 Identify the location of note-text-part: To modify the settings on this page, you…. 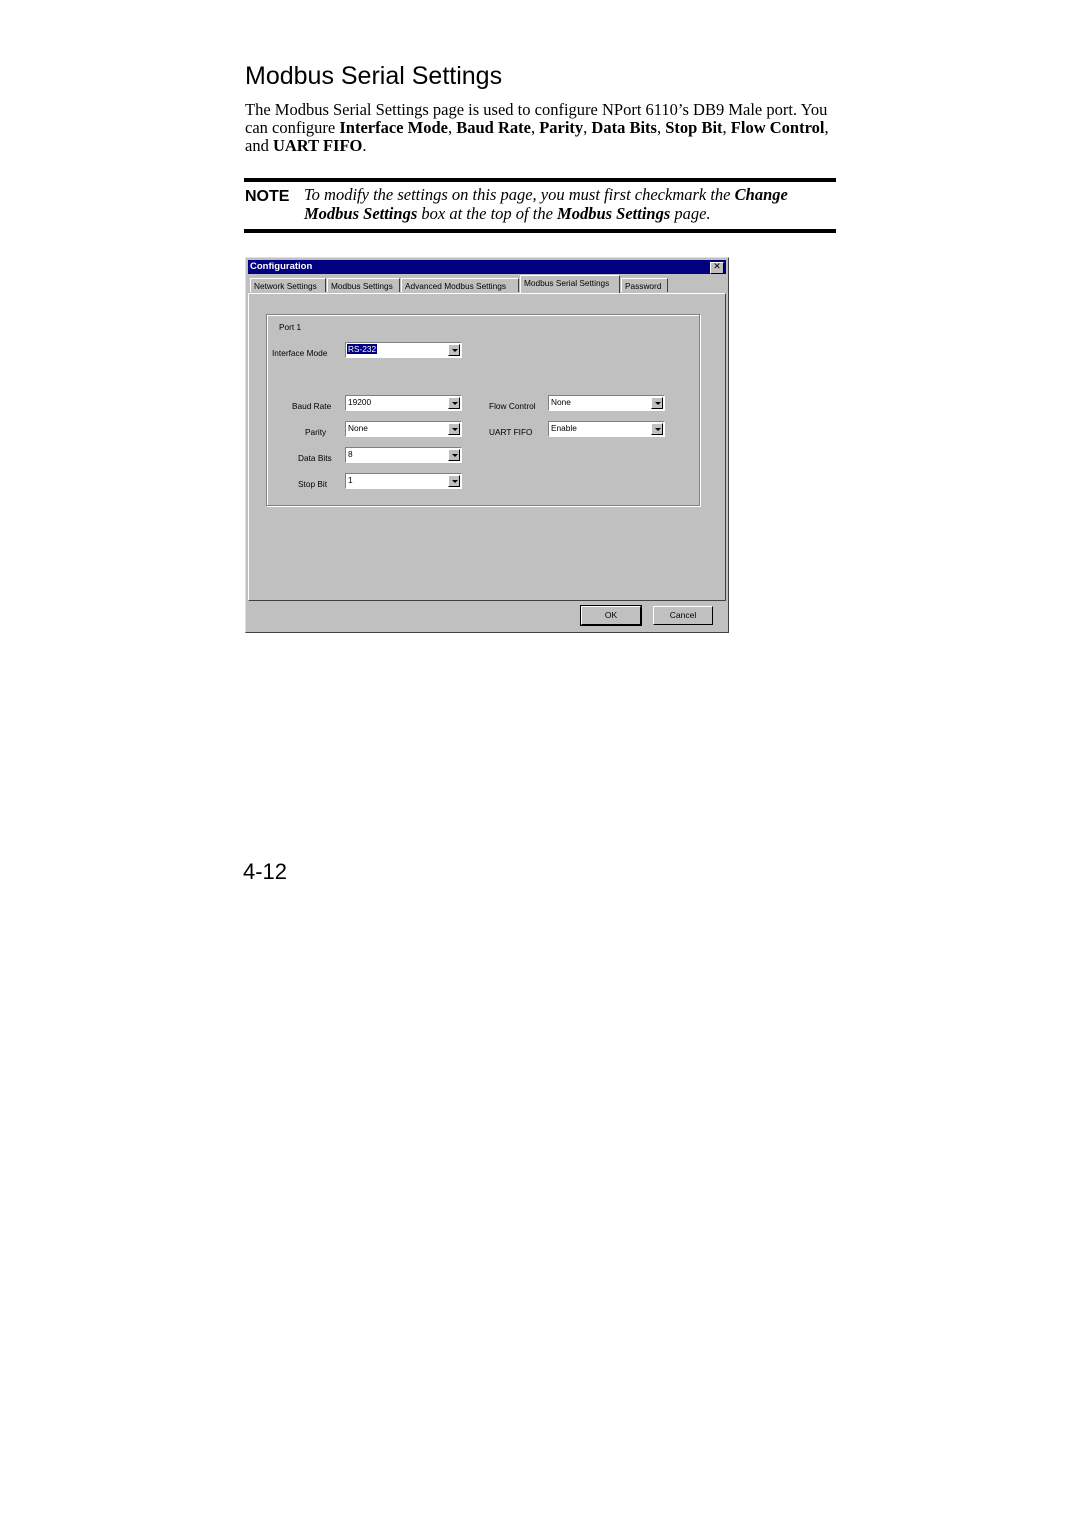
(519, 194).